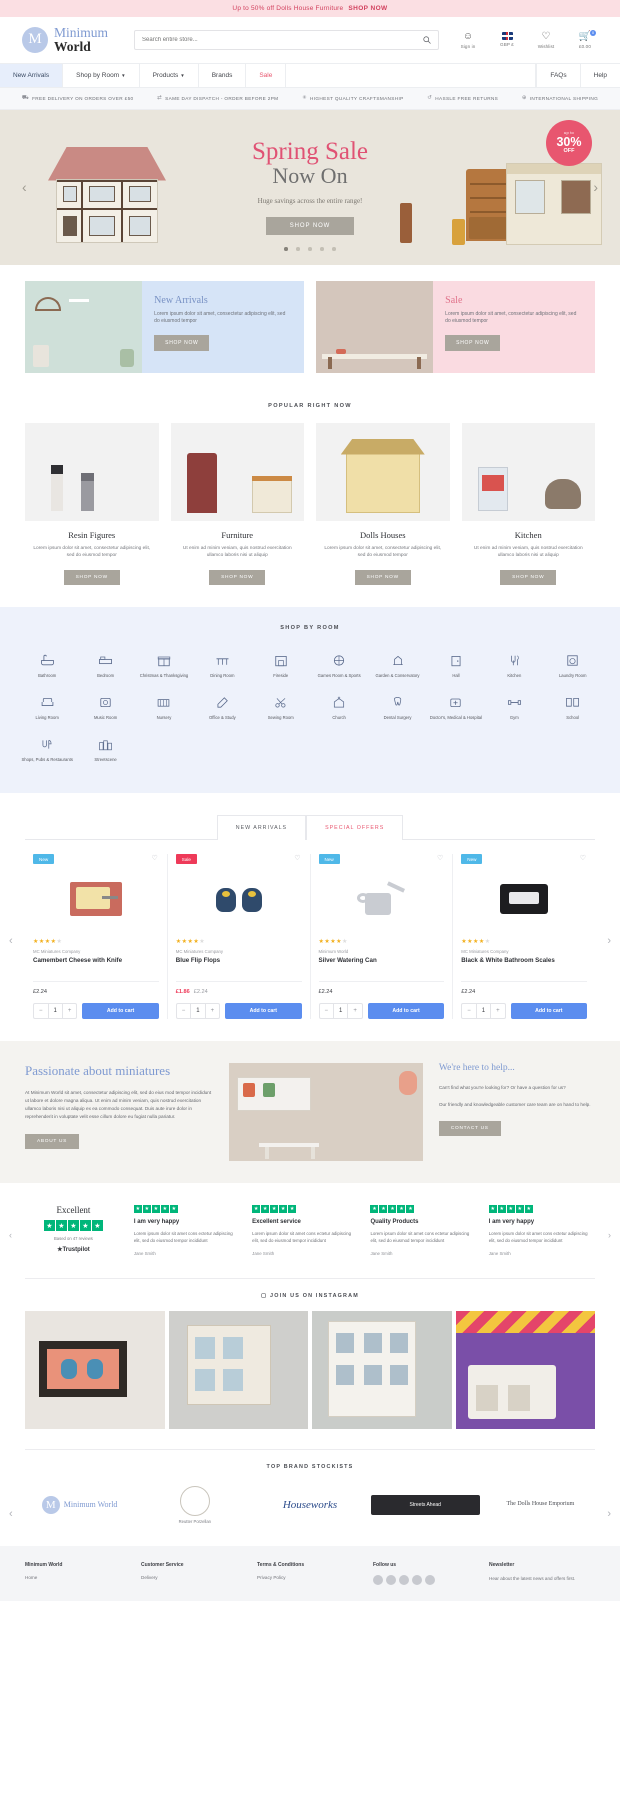 This screenshot has width=620, height=1800. Describe the element at coordinates (404, 1579) in the screenshot. I see `instagram-icon` at that location.